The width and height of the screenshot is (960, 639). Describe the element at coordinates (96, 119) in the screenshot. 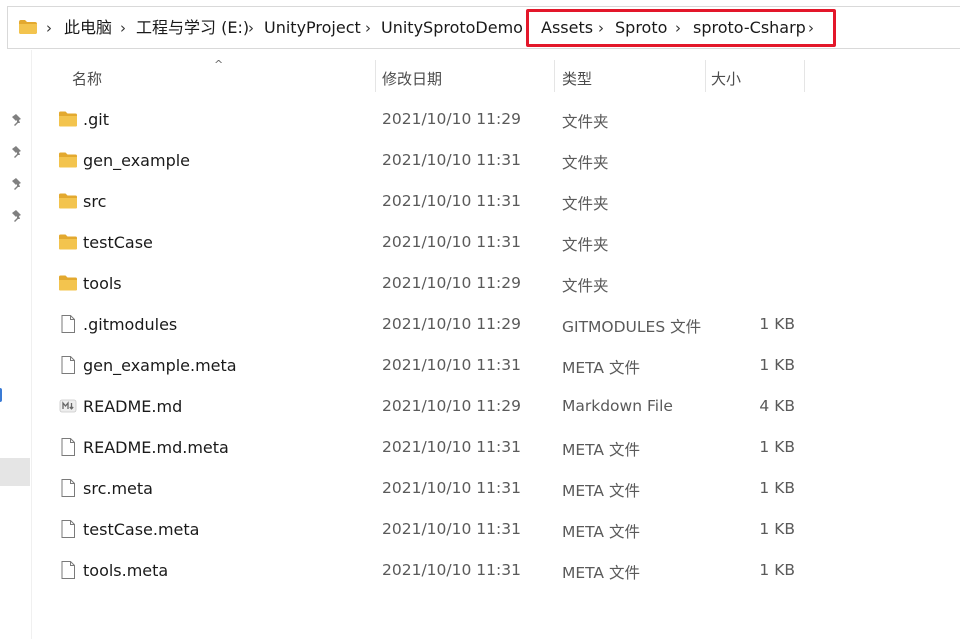

I see `file-name: .git` at that location.